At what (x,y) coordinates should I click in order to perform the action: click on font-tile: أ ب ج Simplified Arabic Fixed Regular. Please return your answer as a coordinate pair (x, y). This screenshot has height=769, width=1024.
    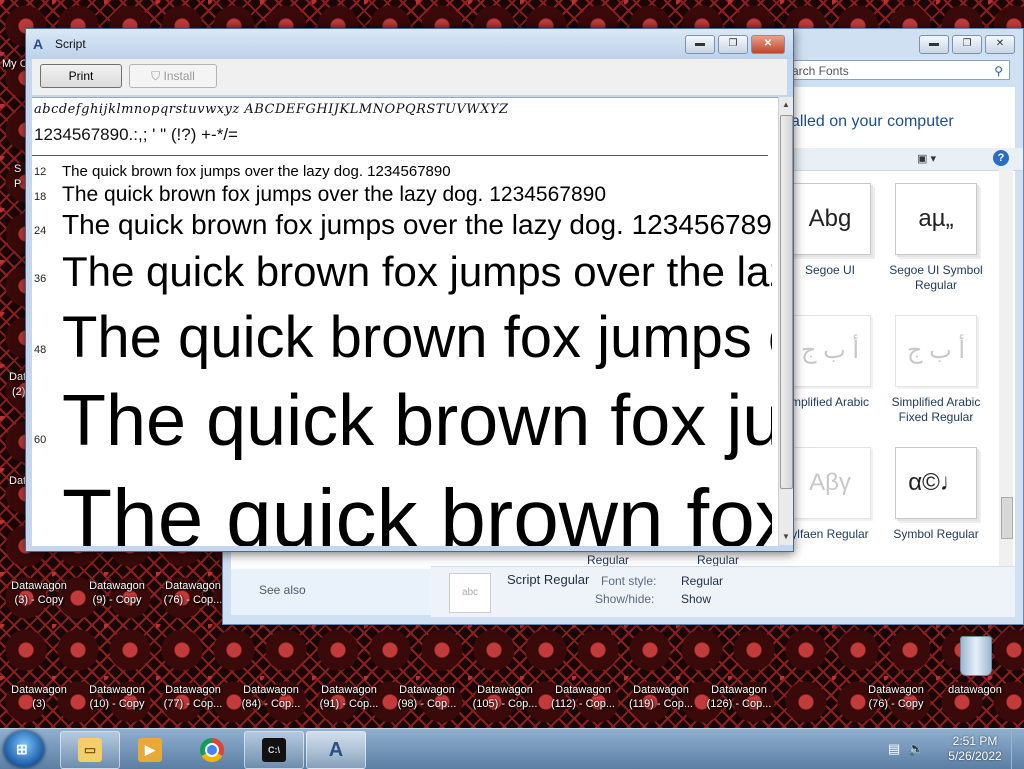
    Looking at the image, I should click on (936, 370).